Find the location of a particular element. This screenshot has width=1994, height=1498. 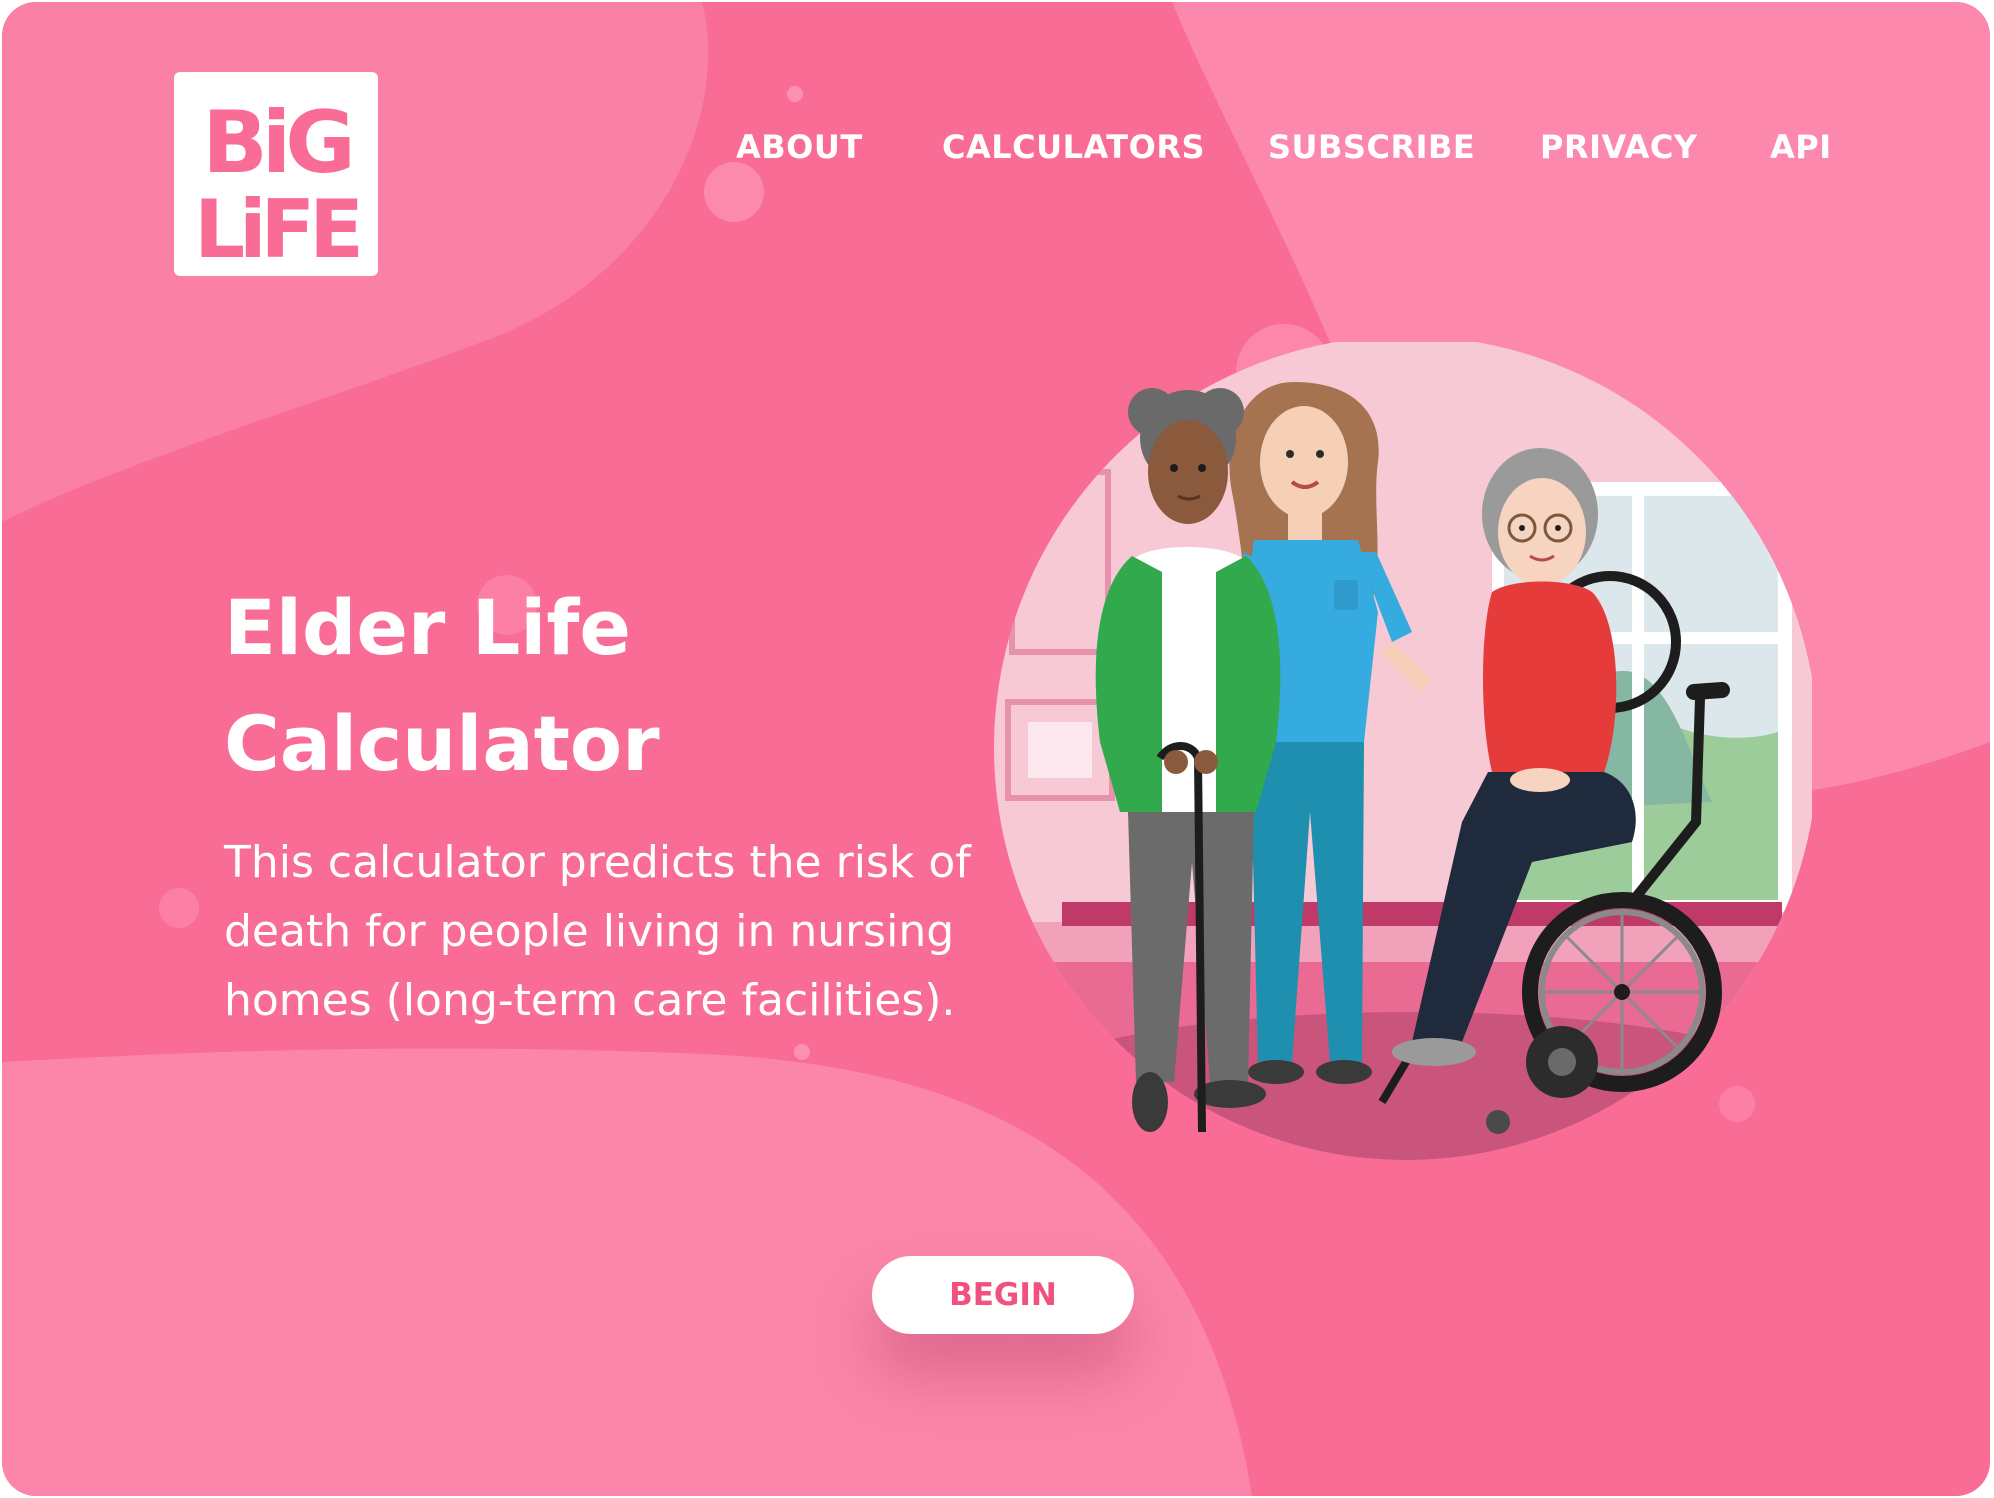

nav-about: ABOUT is located at coordinates (799, 147).